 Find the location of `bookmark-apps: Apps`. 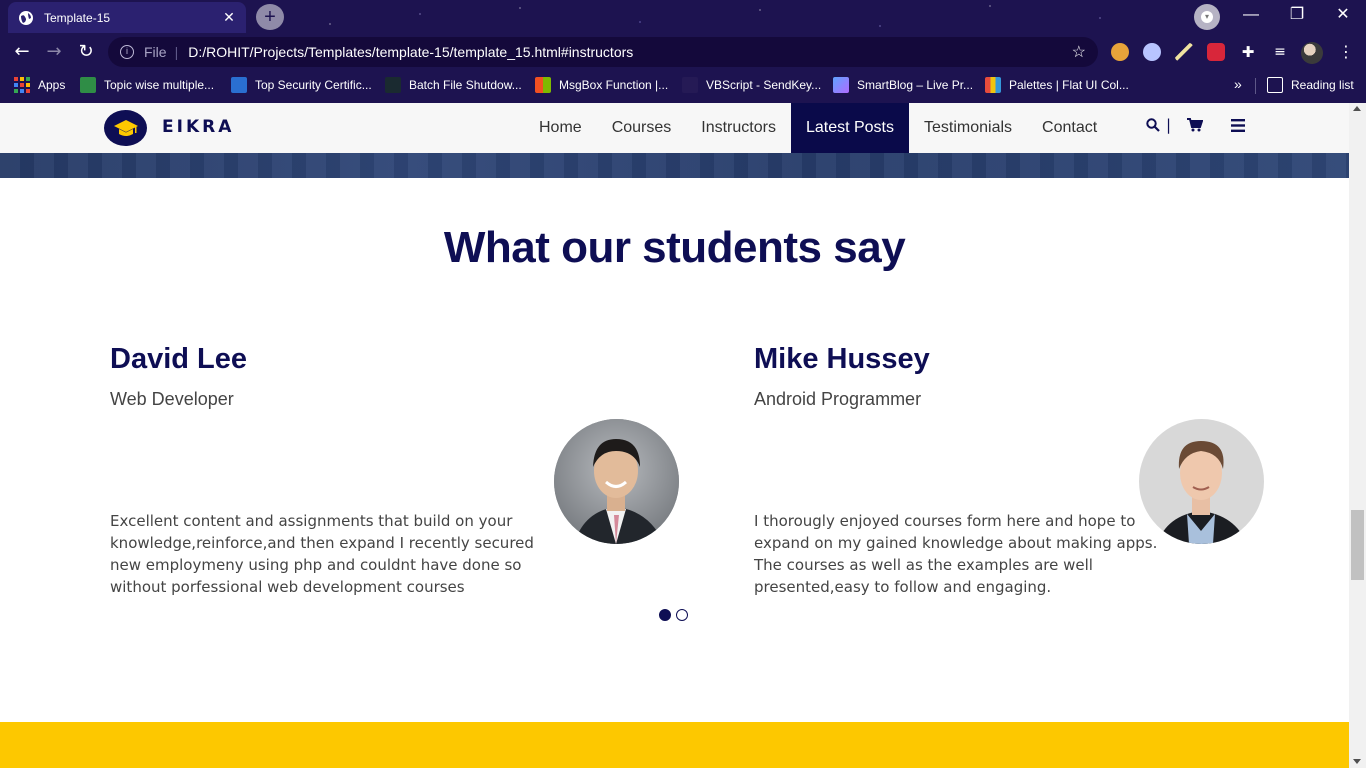

bookmark-apps: Apps is located at coordinates (39, 85).